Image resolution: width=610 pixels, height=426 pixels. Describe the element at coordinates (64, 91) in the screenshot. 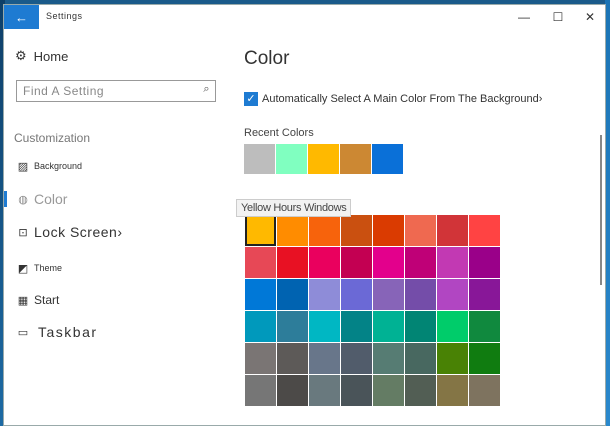

I see `search-placeholder: Find A Setting` at that location.